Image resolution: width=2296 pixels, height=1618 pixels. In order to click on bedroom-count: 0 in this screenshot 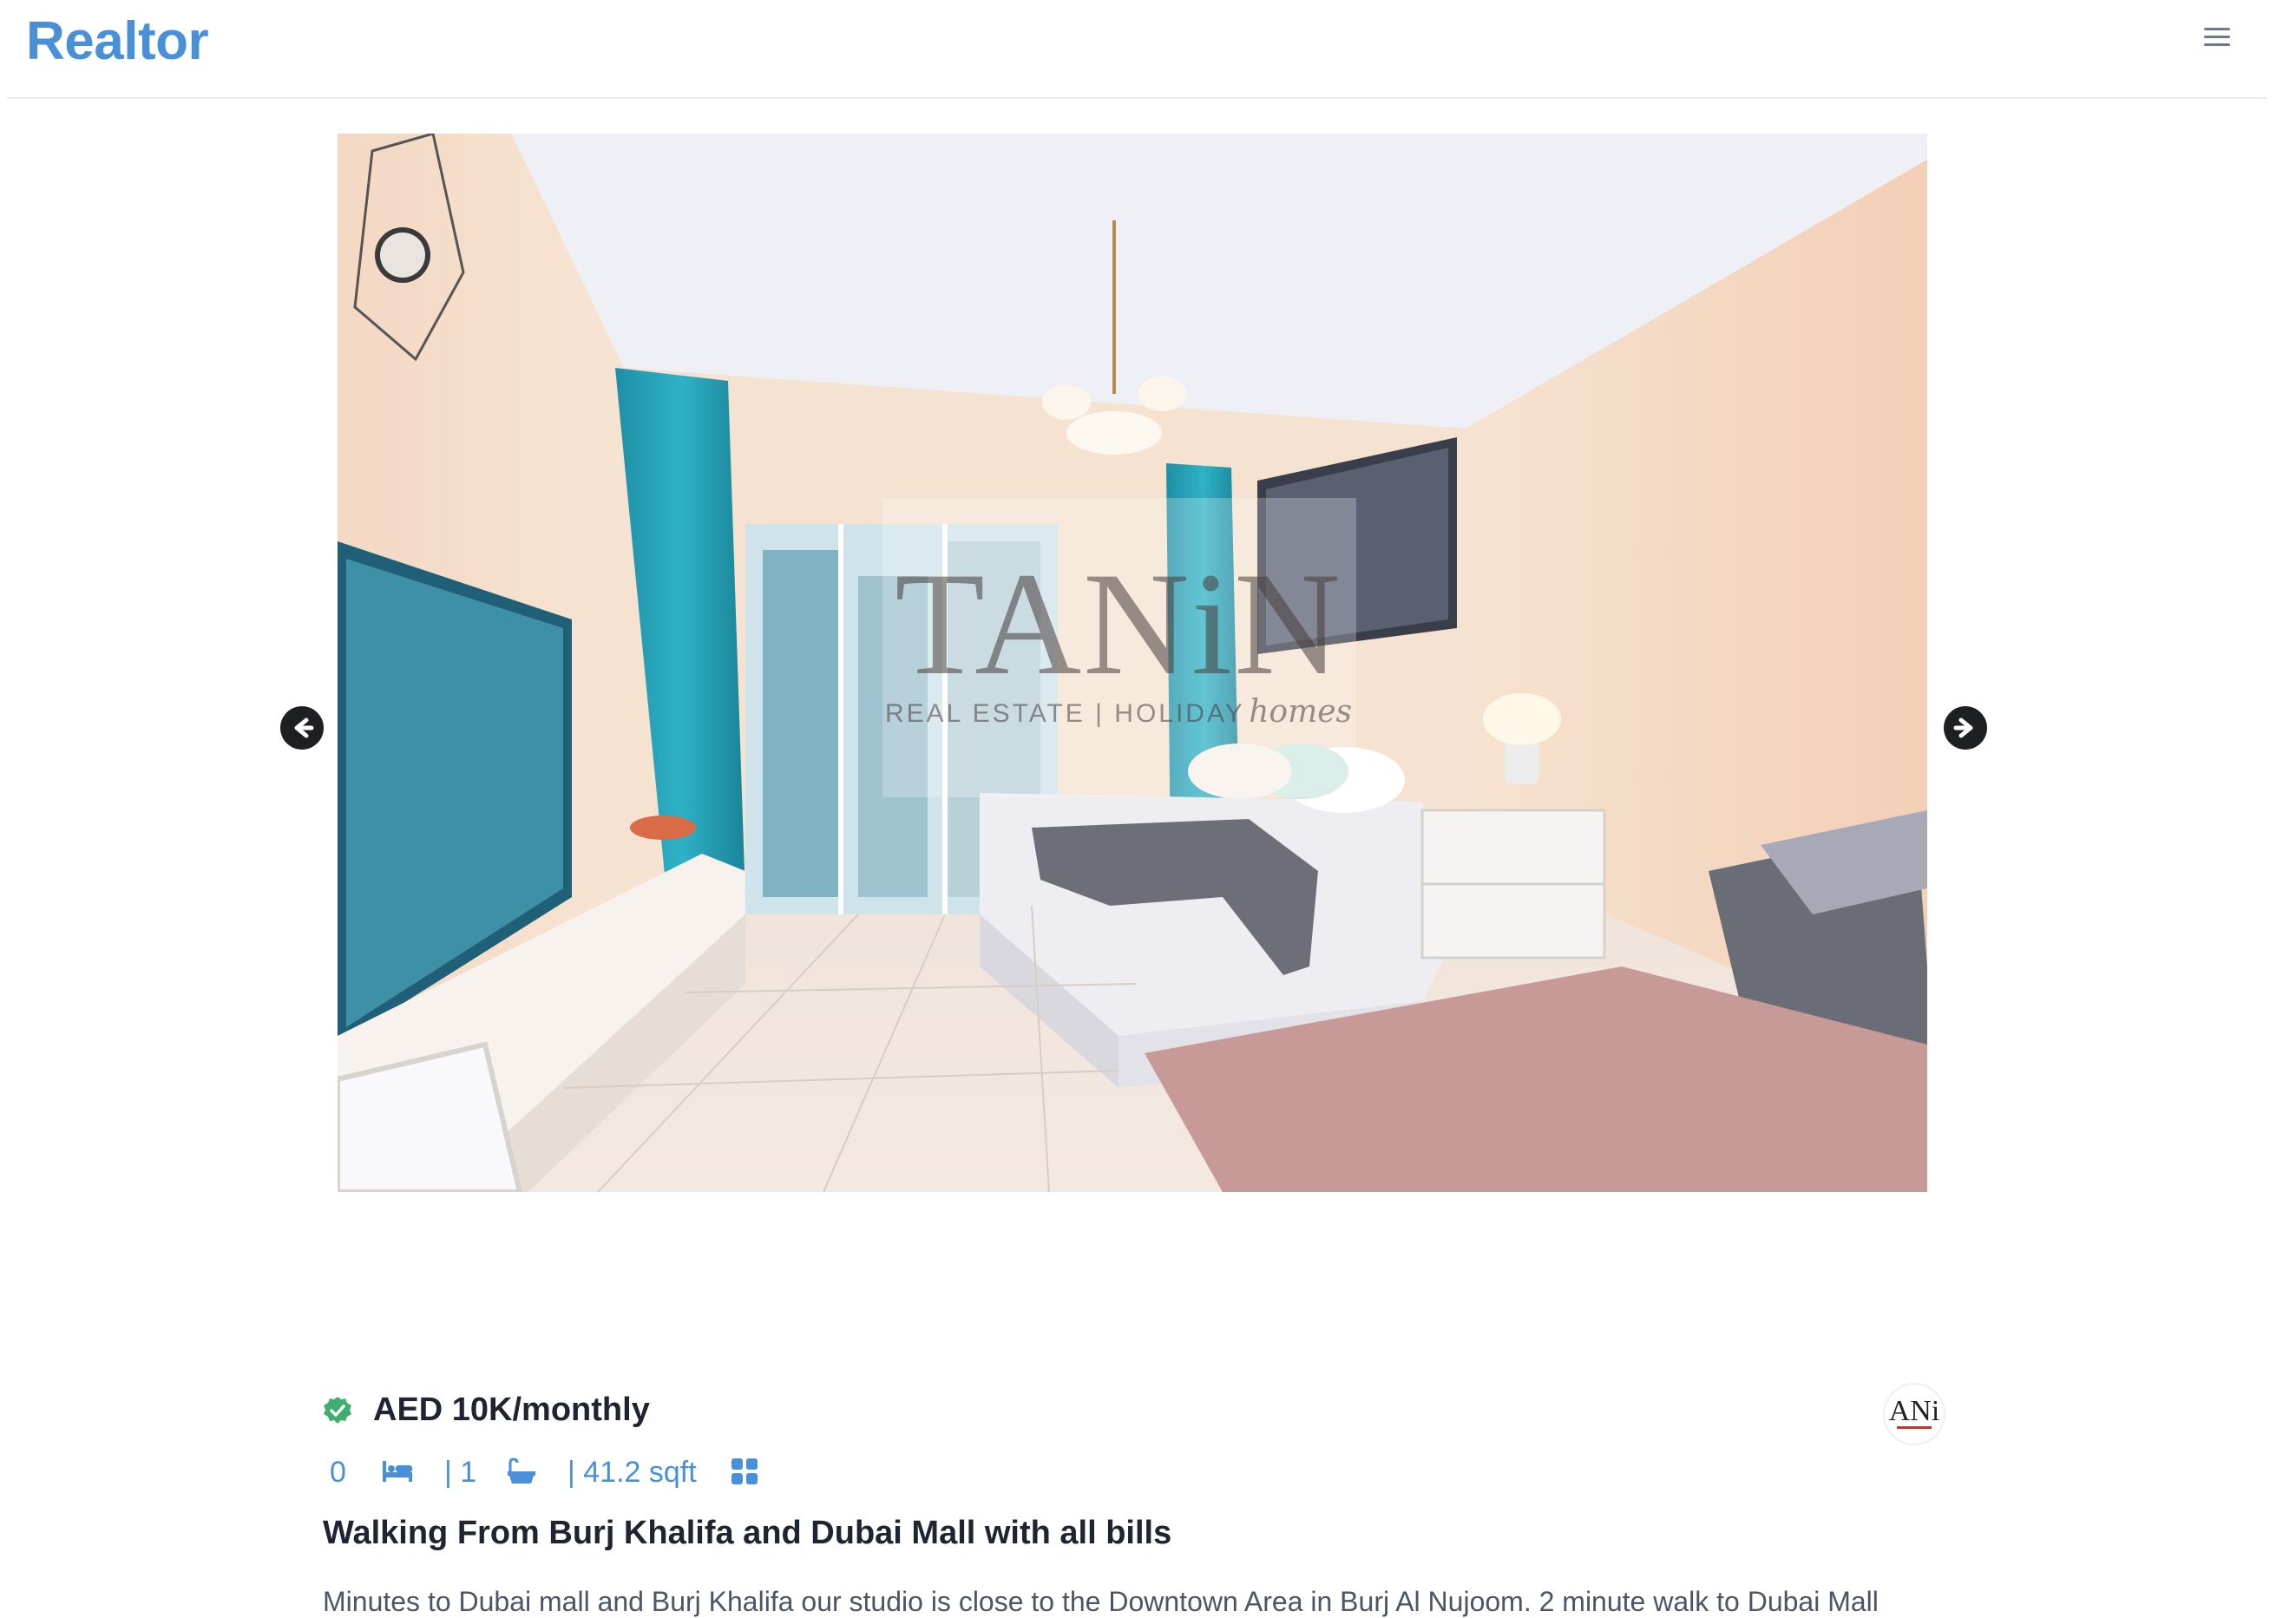, I will do `click(338, 1472)`.